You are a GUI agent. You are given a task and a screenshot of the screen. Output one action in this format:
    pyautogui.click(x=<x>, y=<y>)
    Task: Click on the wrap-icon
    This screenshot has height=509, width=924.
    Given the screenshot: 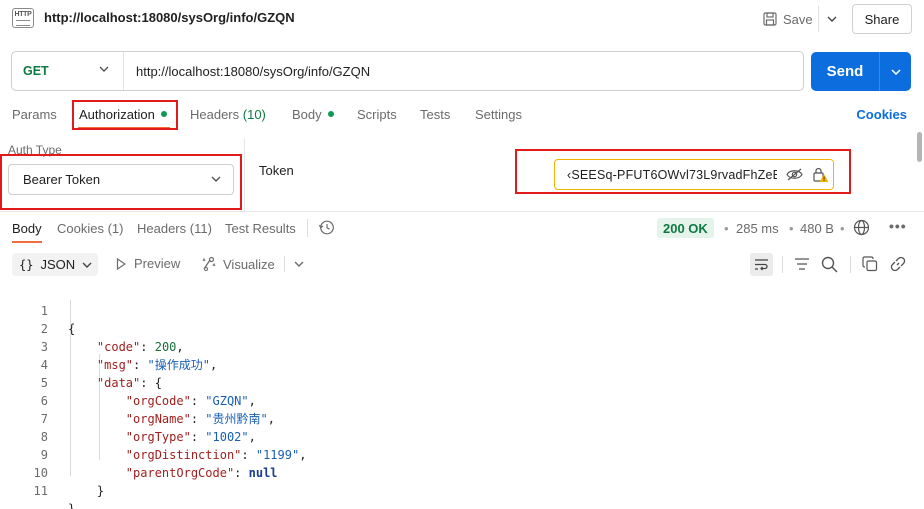 What is the action you would take?
    pyautogui.click(x=761, y=265)
    